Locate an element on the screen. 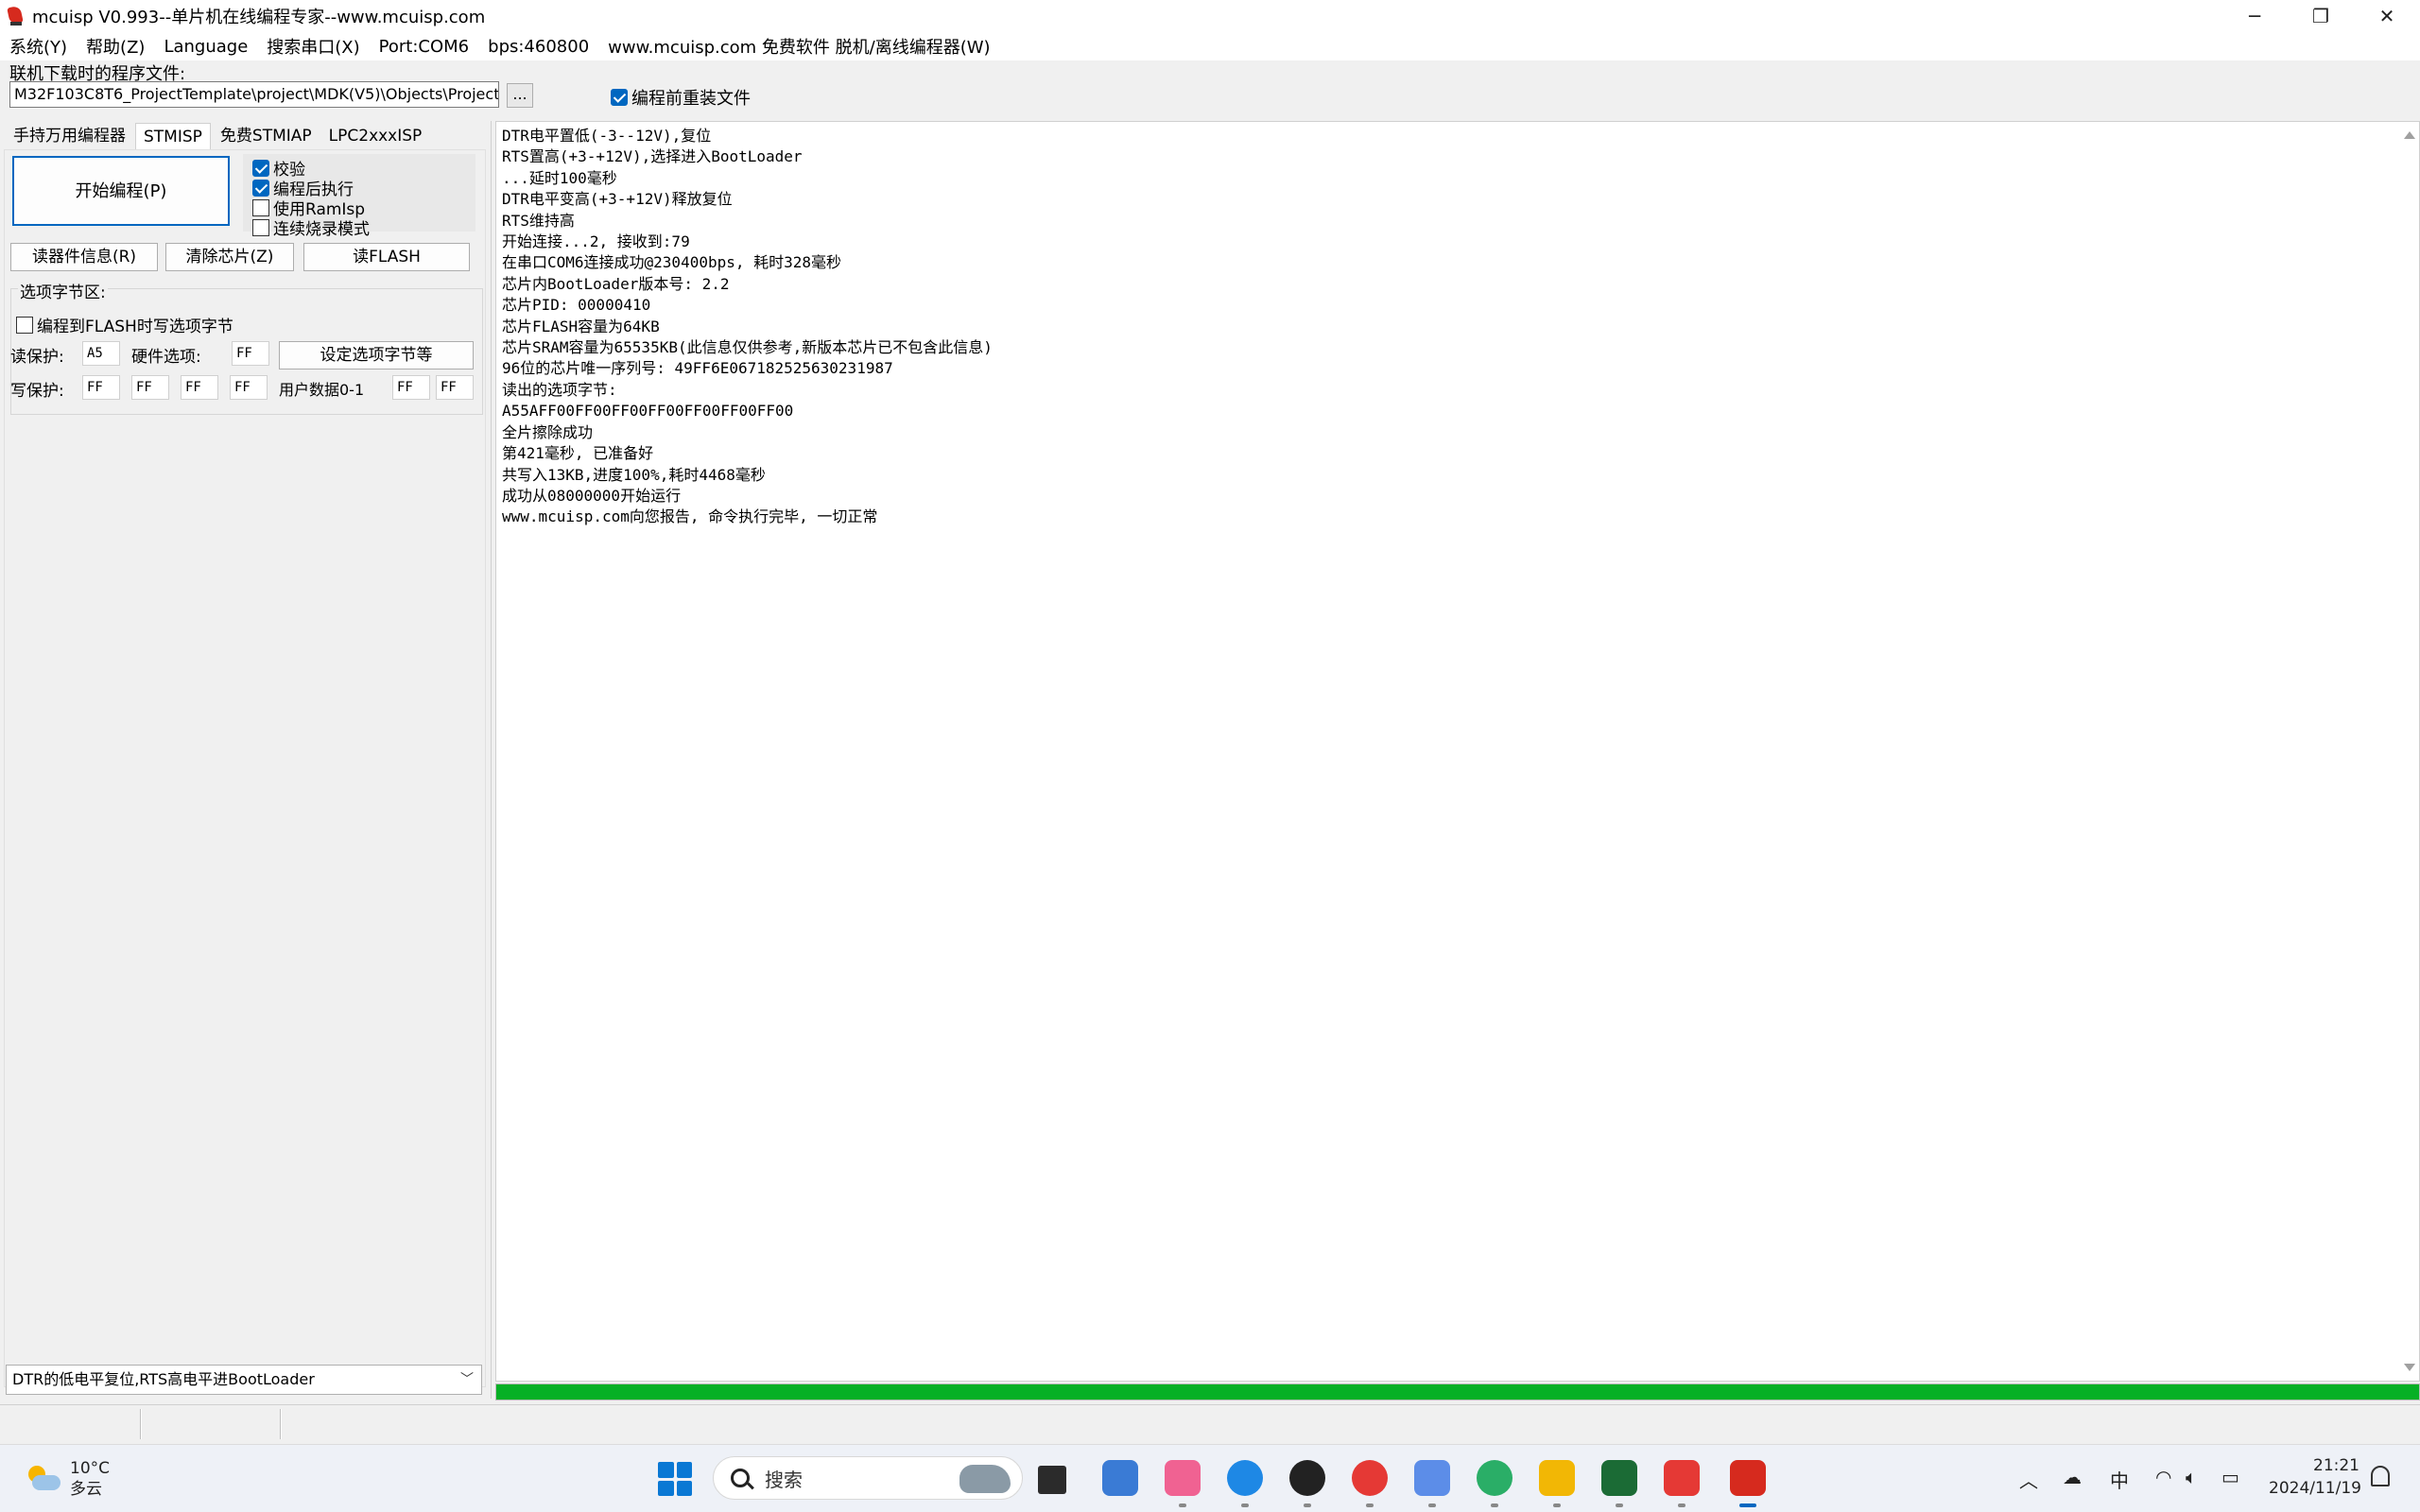 The height and width of the screenshot is (1512, 2420). reset-mode-select: DTR的低电平复位,RTS高电平进BootLoader ﹀ is located at coordinates (244, 1380).